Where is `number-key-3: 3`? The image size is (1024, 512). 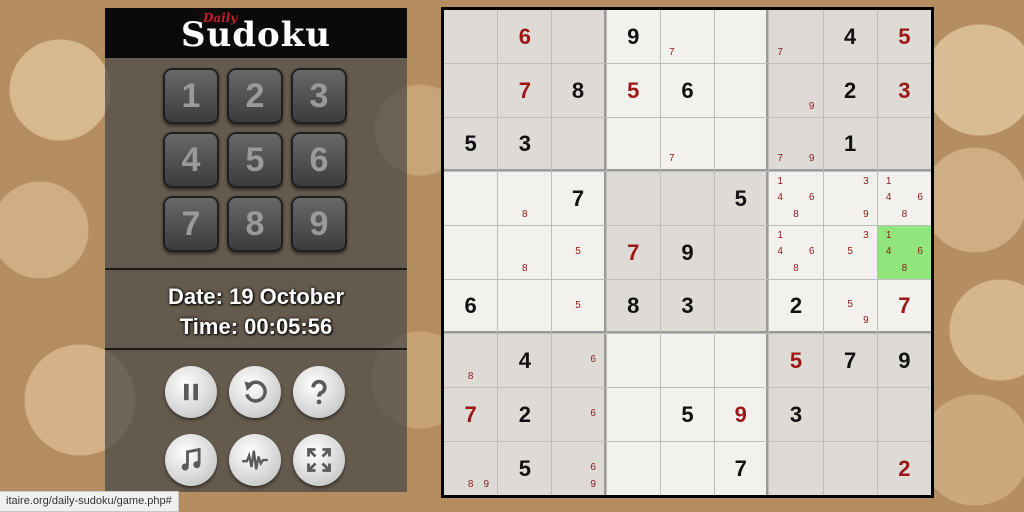
number-key-3: 3 is located at coordinates (319, 96).